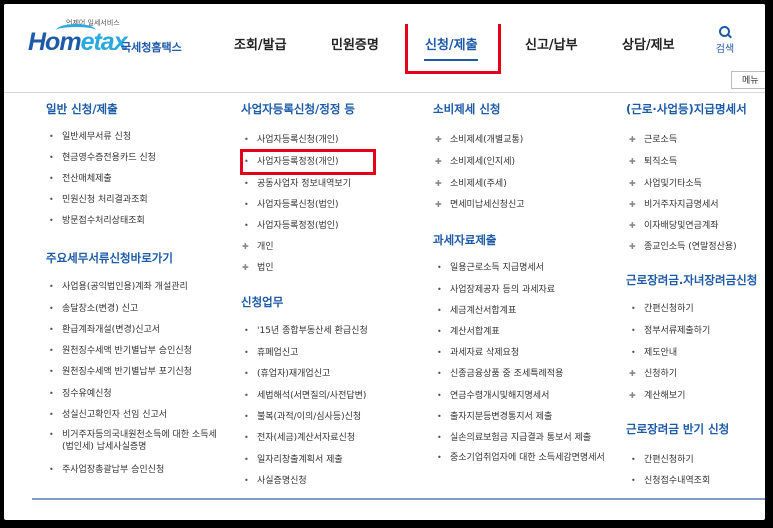  Describe the element at coordinates (673, 226) in the screenshot. I see `expand-interest-dividend: 이자배당및연금계좌` at that location.